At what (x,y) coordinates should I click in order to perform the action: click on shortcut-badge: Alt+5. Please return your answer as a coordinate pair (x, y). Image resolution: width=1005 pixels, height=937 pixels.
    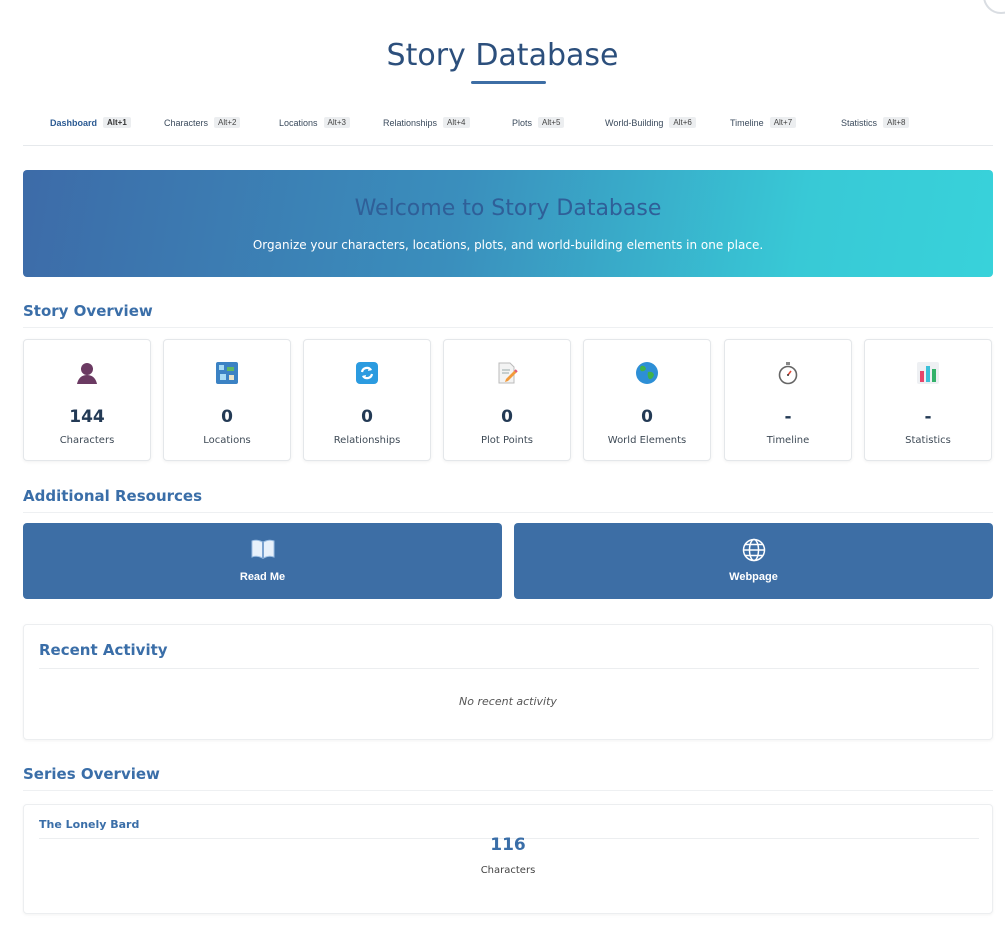
    Looking at the image, I should click on (551, 122).